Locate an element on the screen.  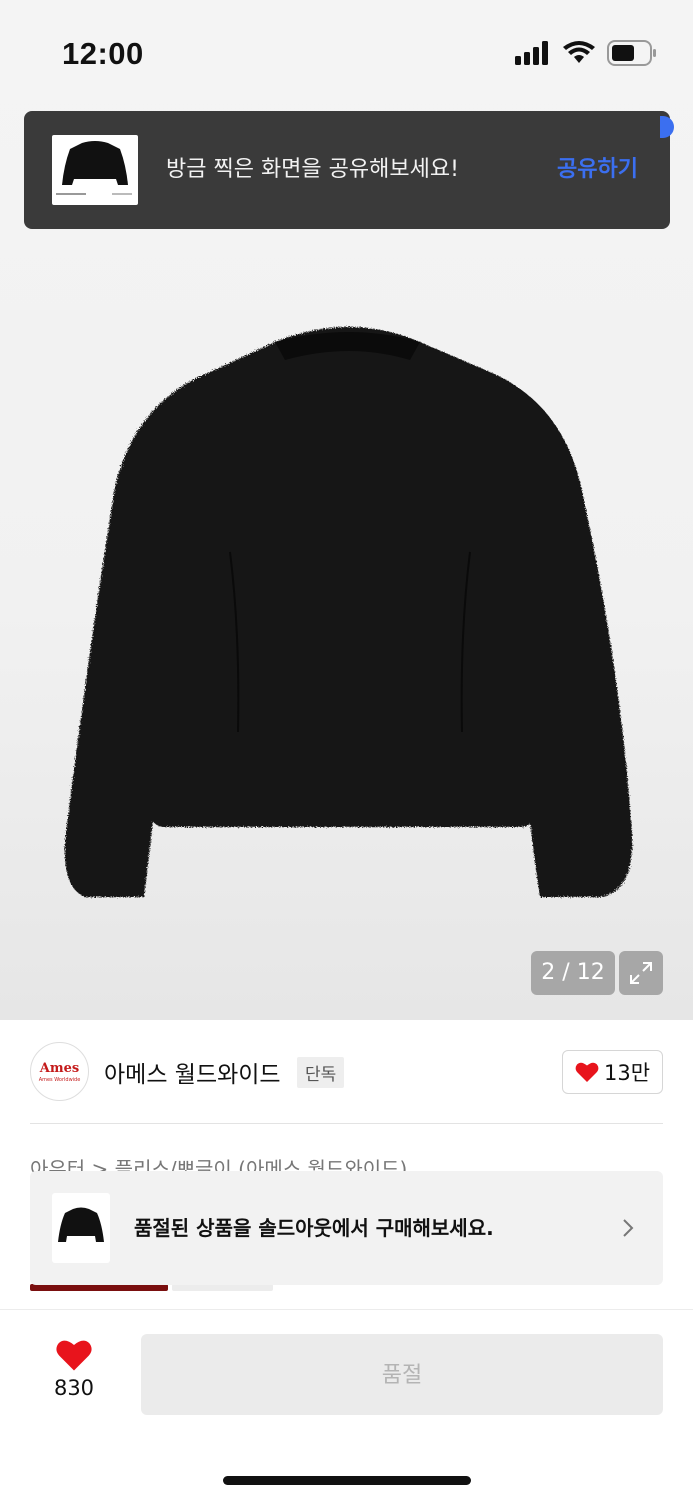
battery-icon is located at coordinates (631, 53).